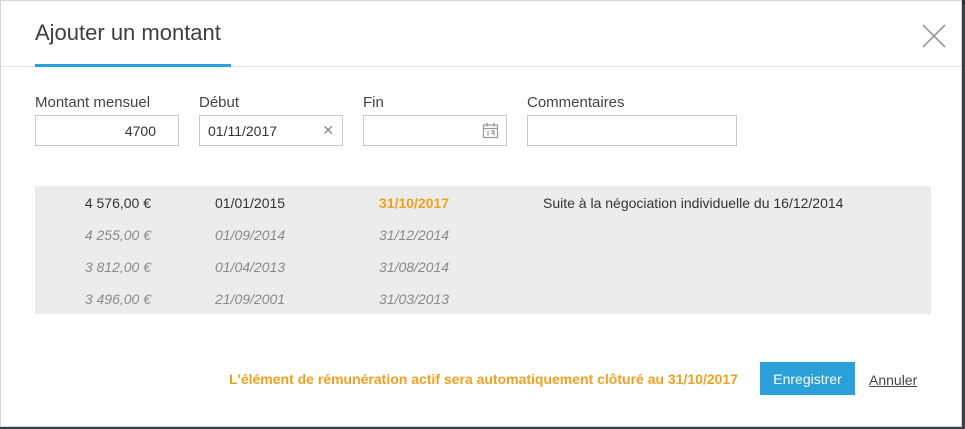  What do you see at coordinates (483, 266) in the screenshot?
I see `table-row: 3 812,00 € 01/04/2013 31/08/2014` at bounding box center [483, 266].